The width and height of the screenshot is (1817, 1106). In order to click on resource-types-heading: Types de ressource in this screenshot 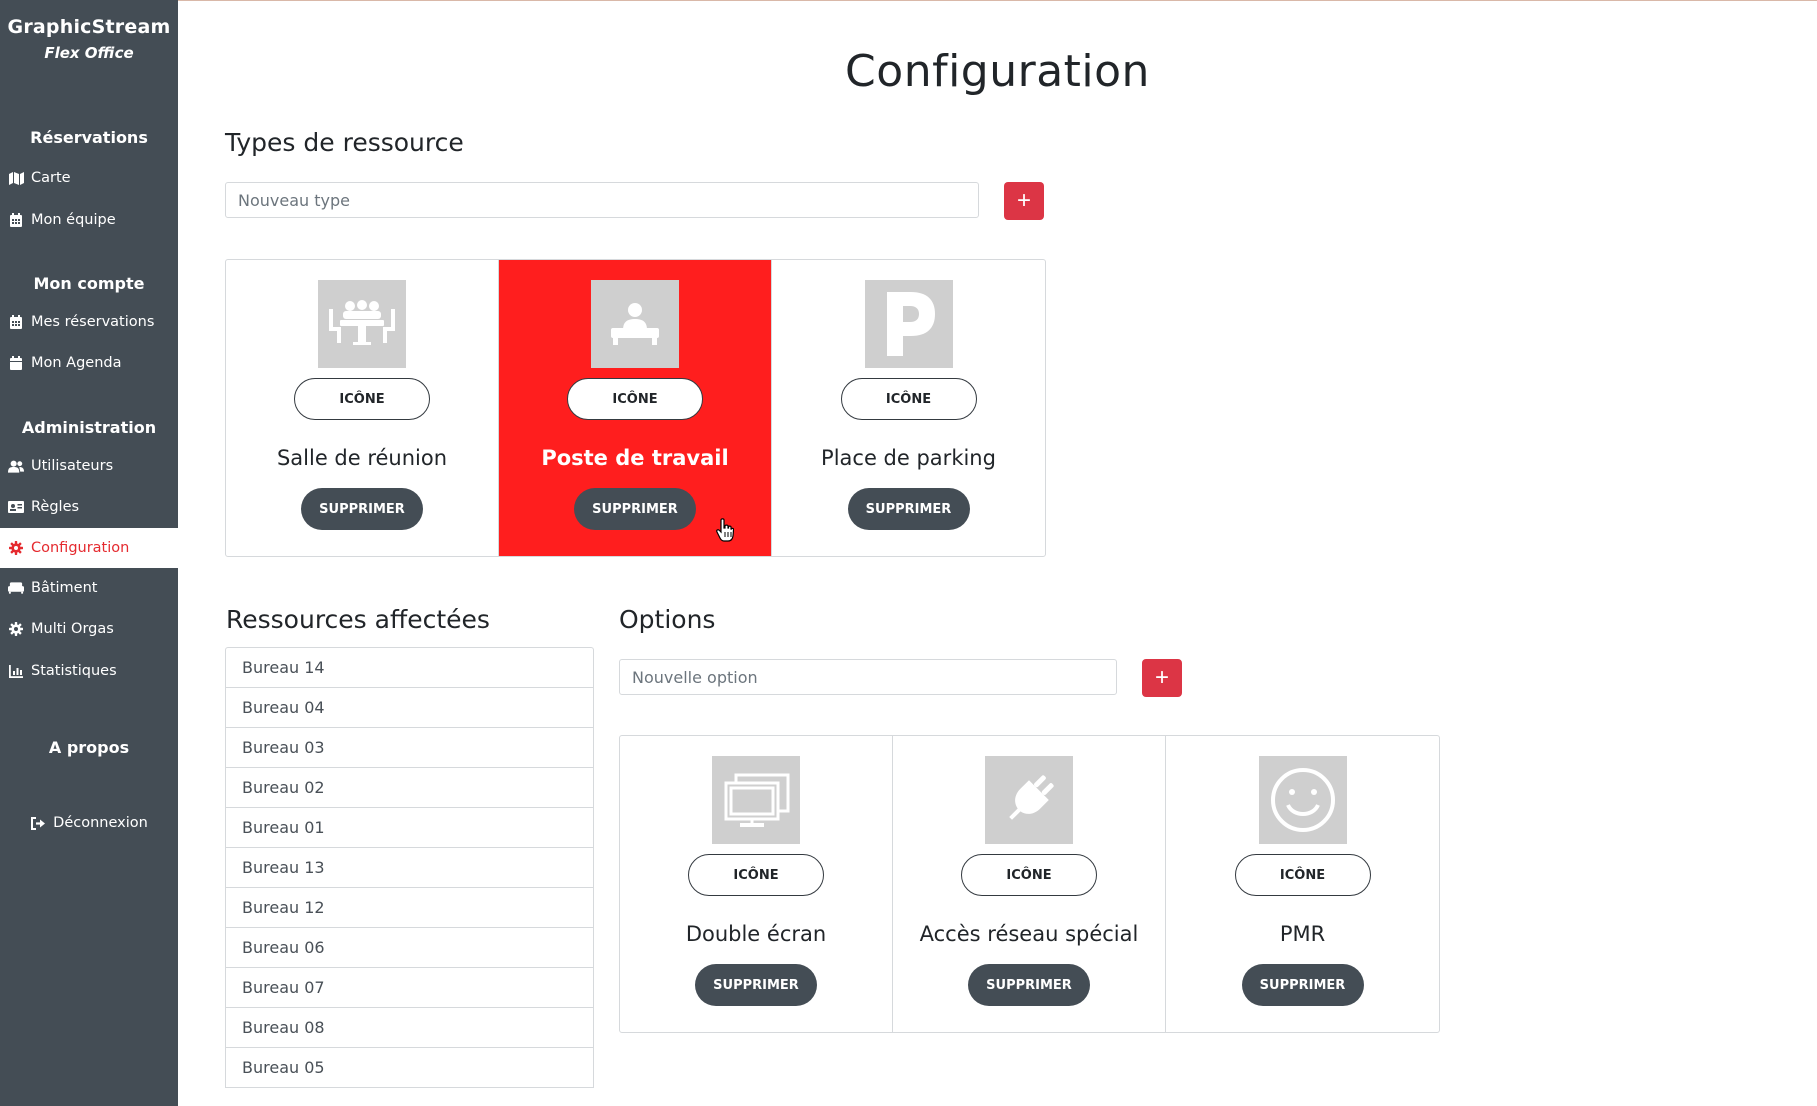, I will do `click(344, 142)`.